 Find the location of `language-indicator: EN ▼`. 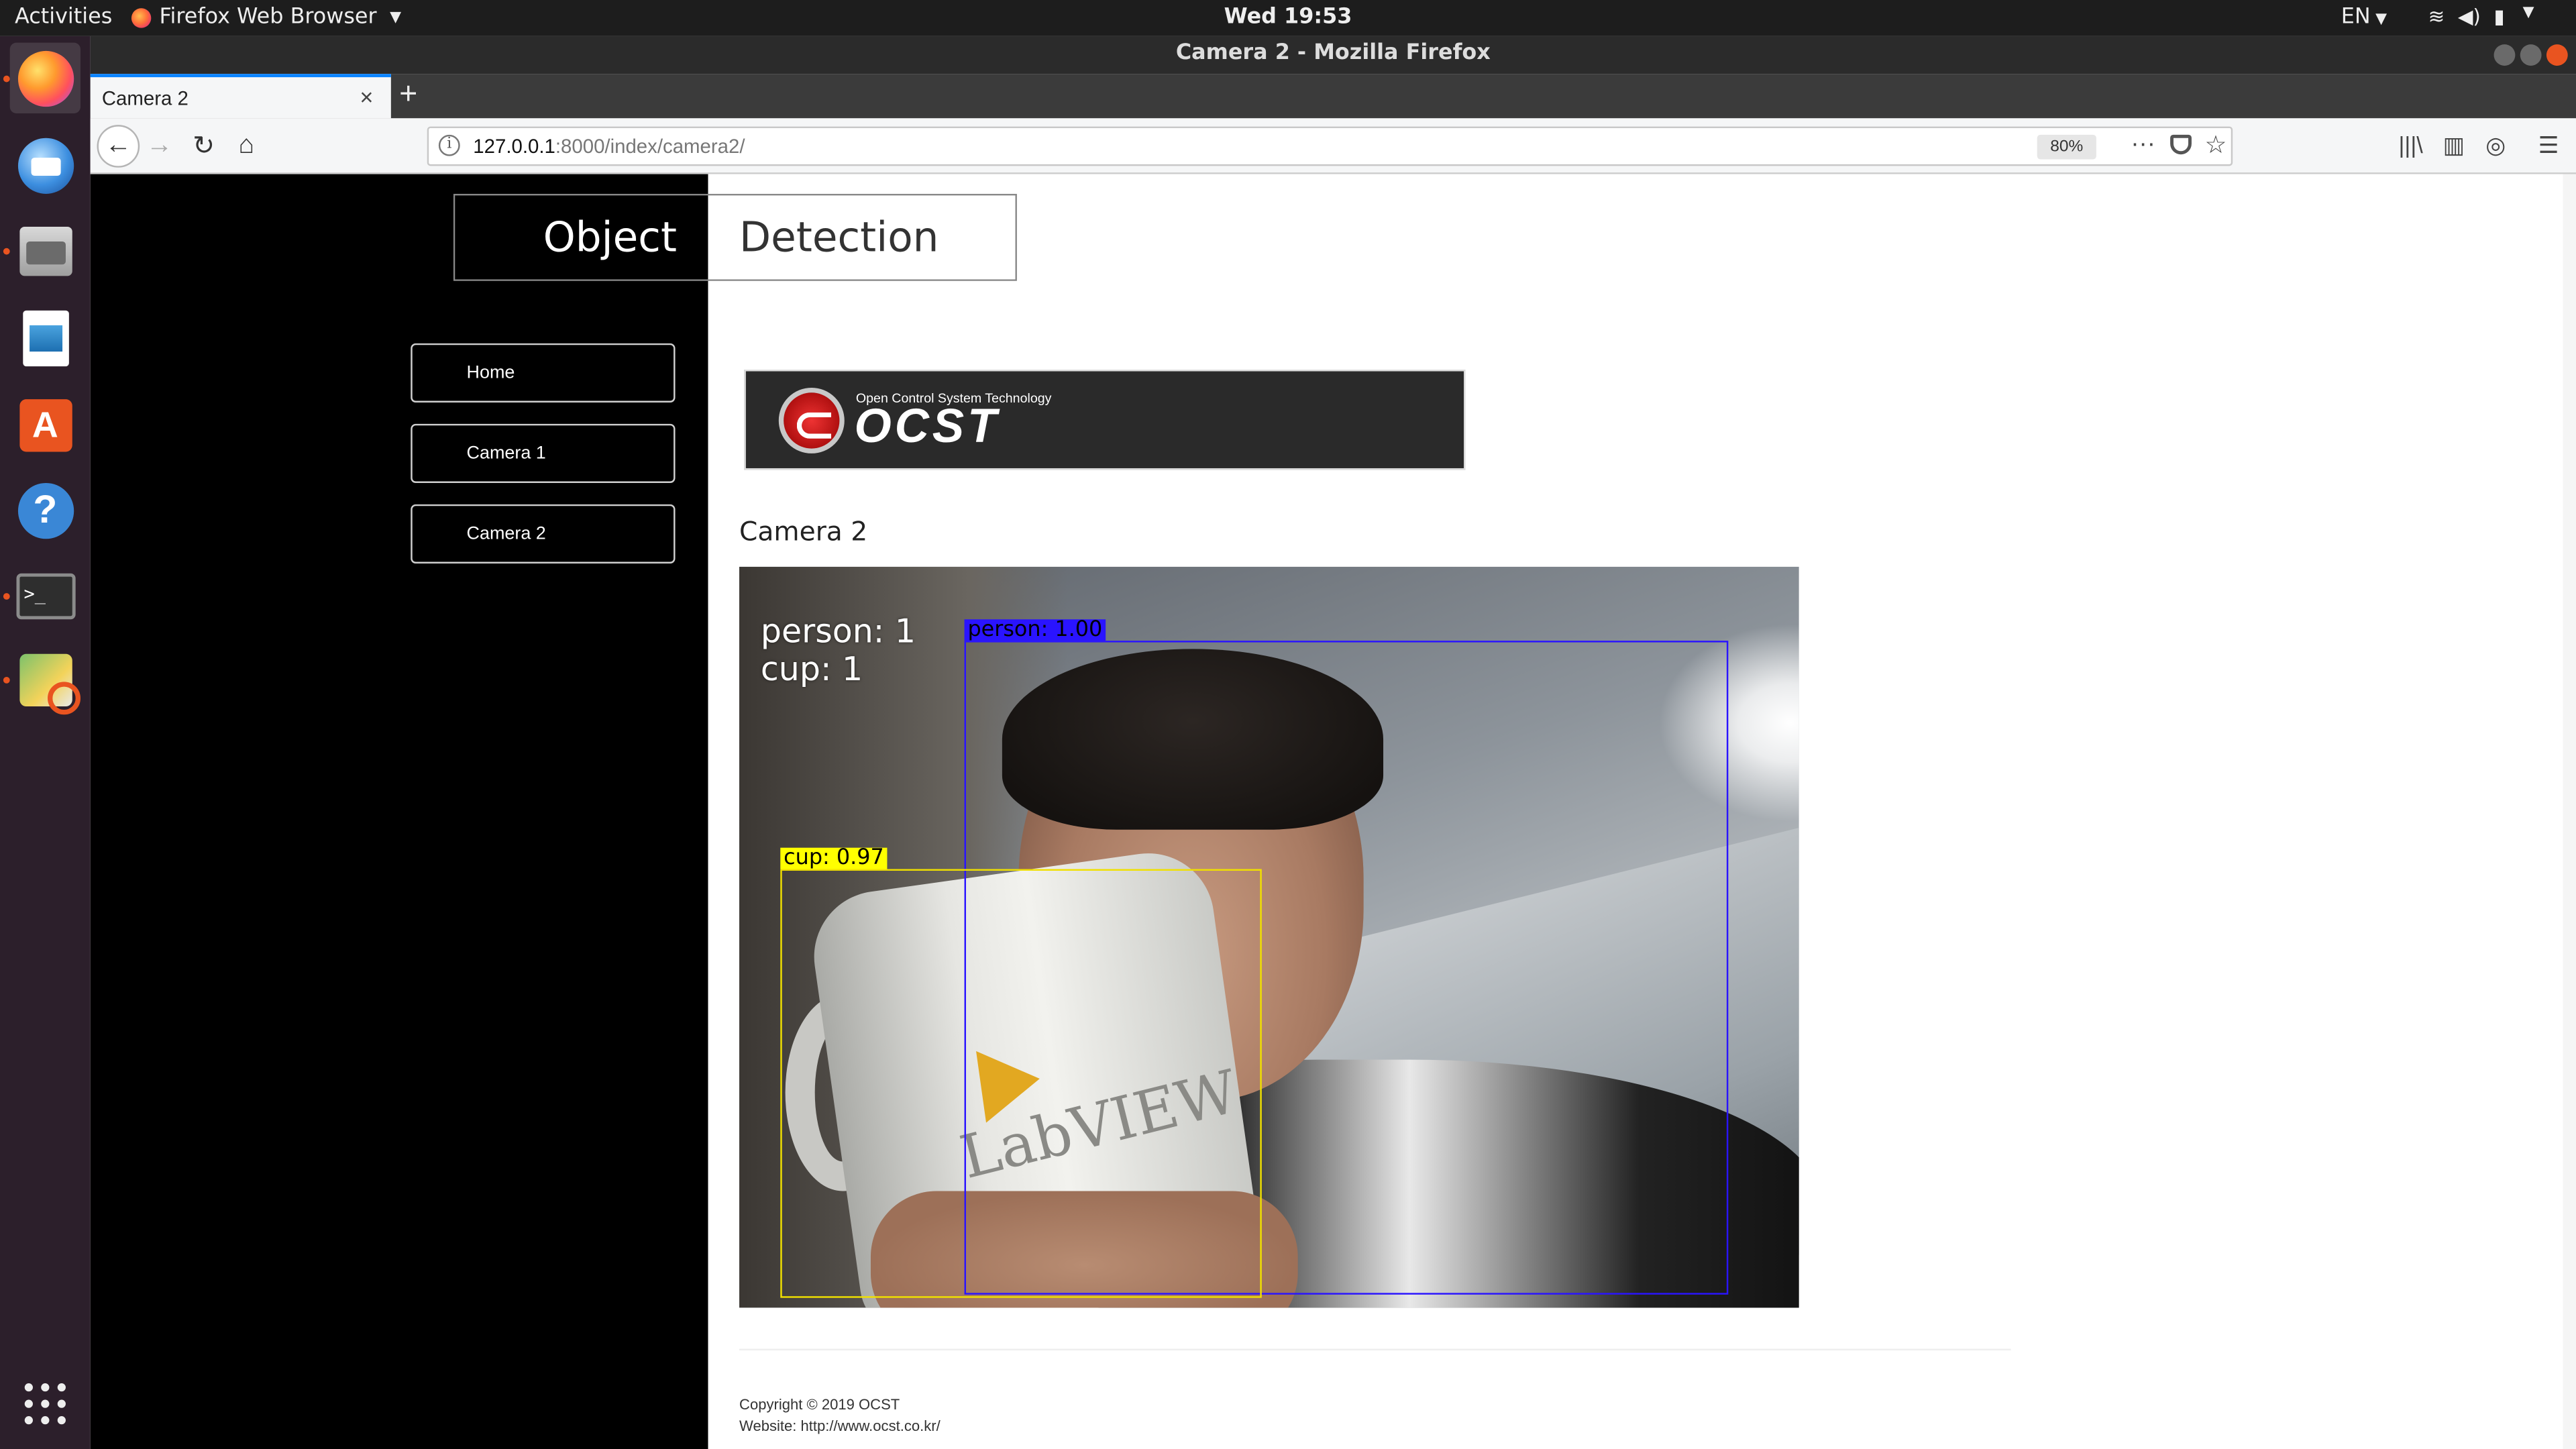

language-indicator: EN ▼ is located at coordinates (2364, 17).